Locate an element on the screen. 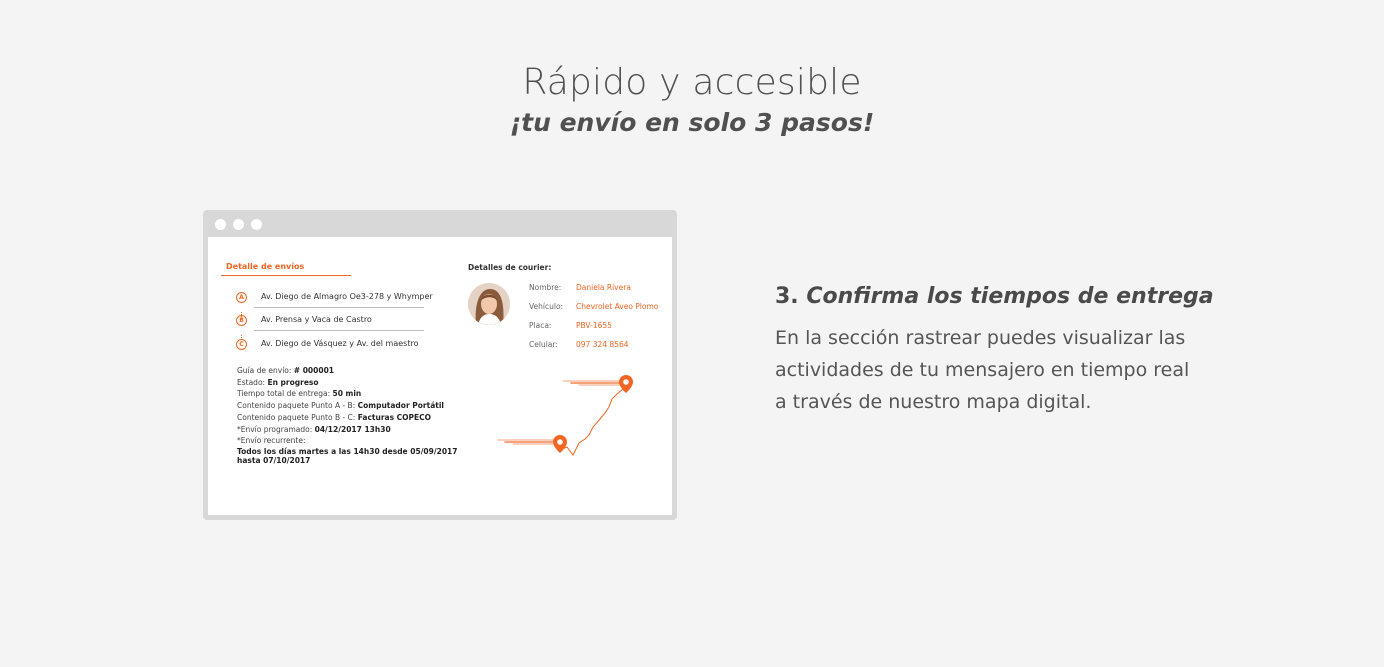 The image size is (1384, 667). info-label: Contenido paquete Punto B - C: is located at coordinates (296, 417).